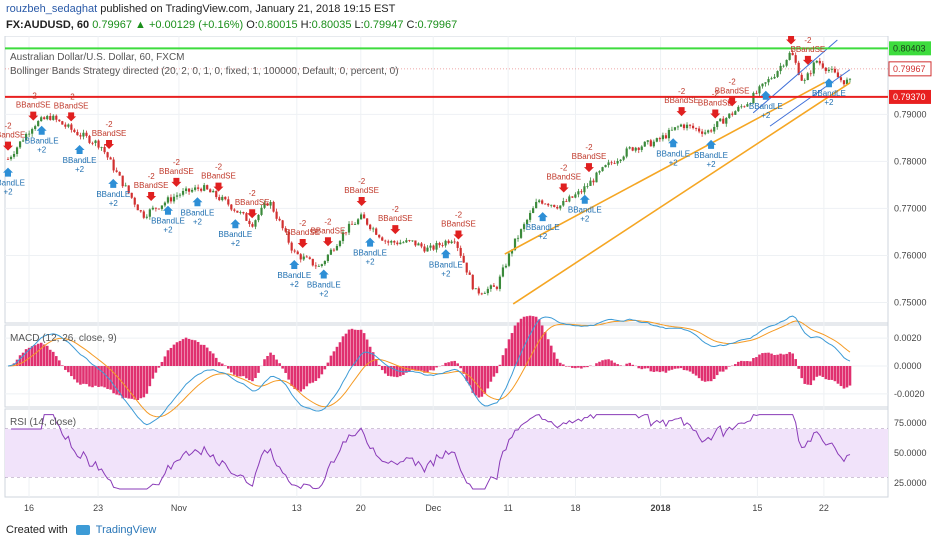 The height and width of the screenshot is (550, 932). Describe the element at coordinates (437, 25) in the screenshot. I see `close-value: 0.79967` at that location.